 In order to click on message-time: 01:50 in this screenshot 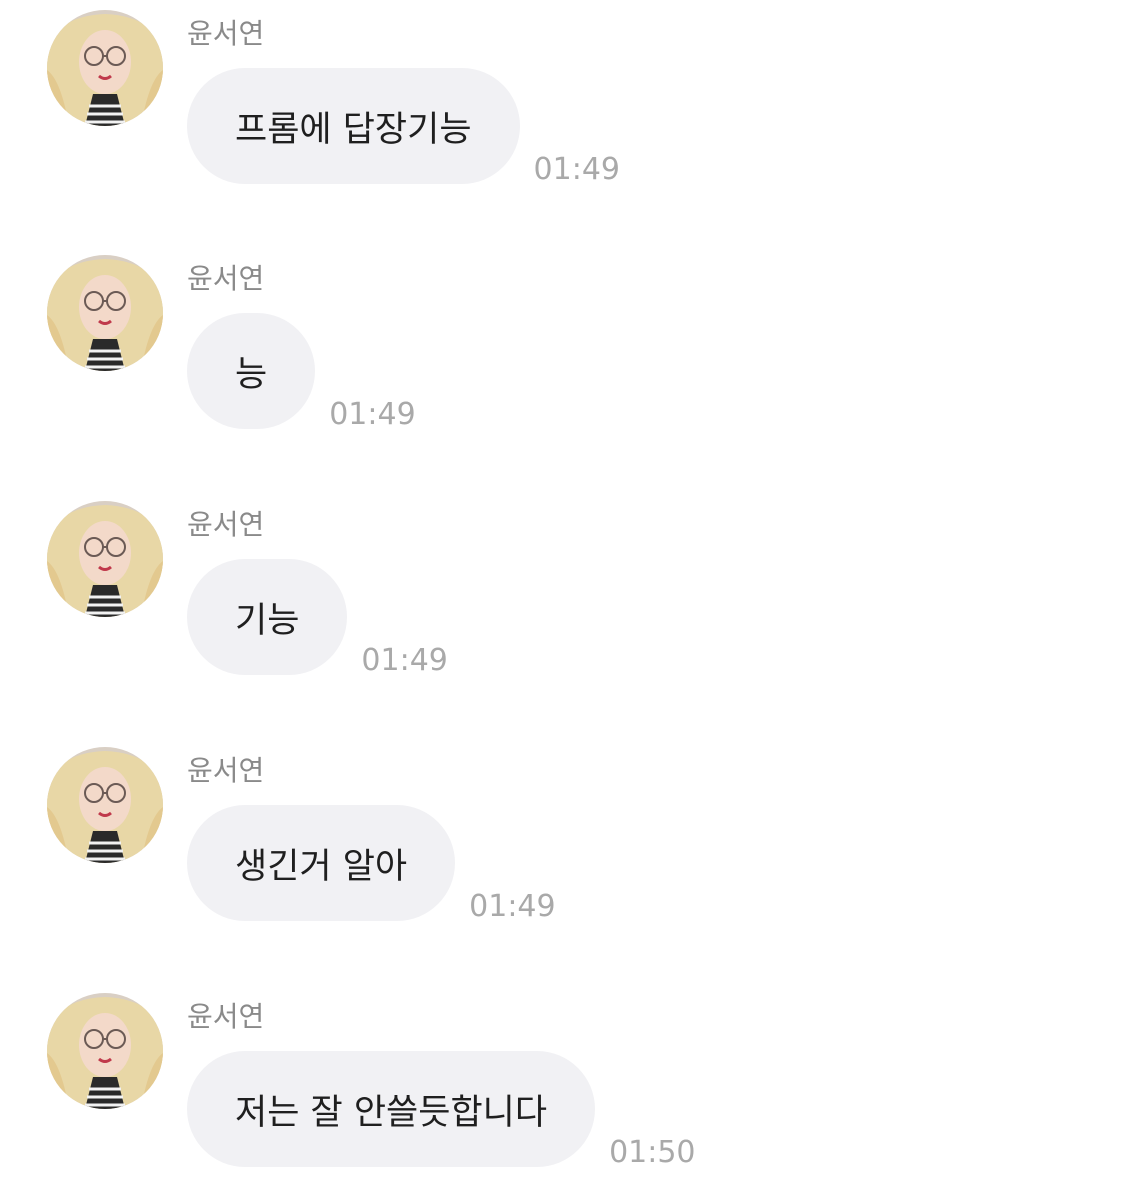, I will do `click(652, 1152)`.